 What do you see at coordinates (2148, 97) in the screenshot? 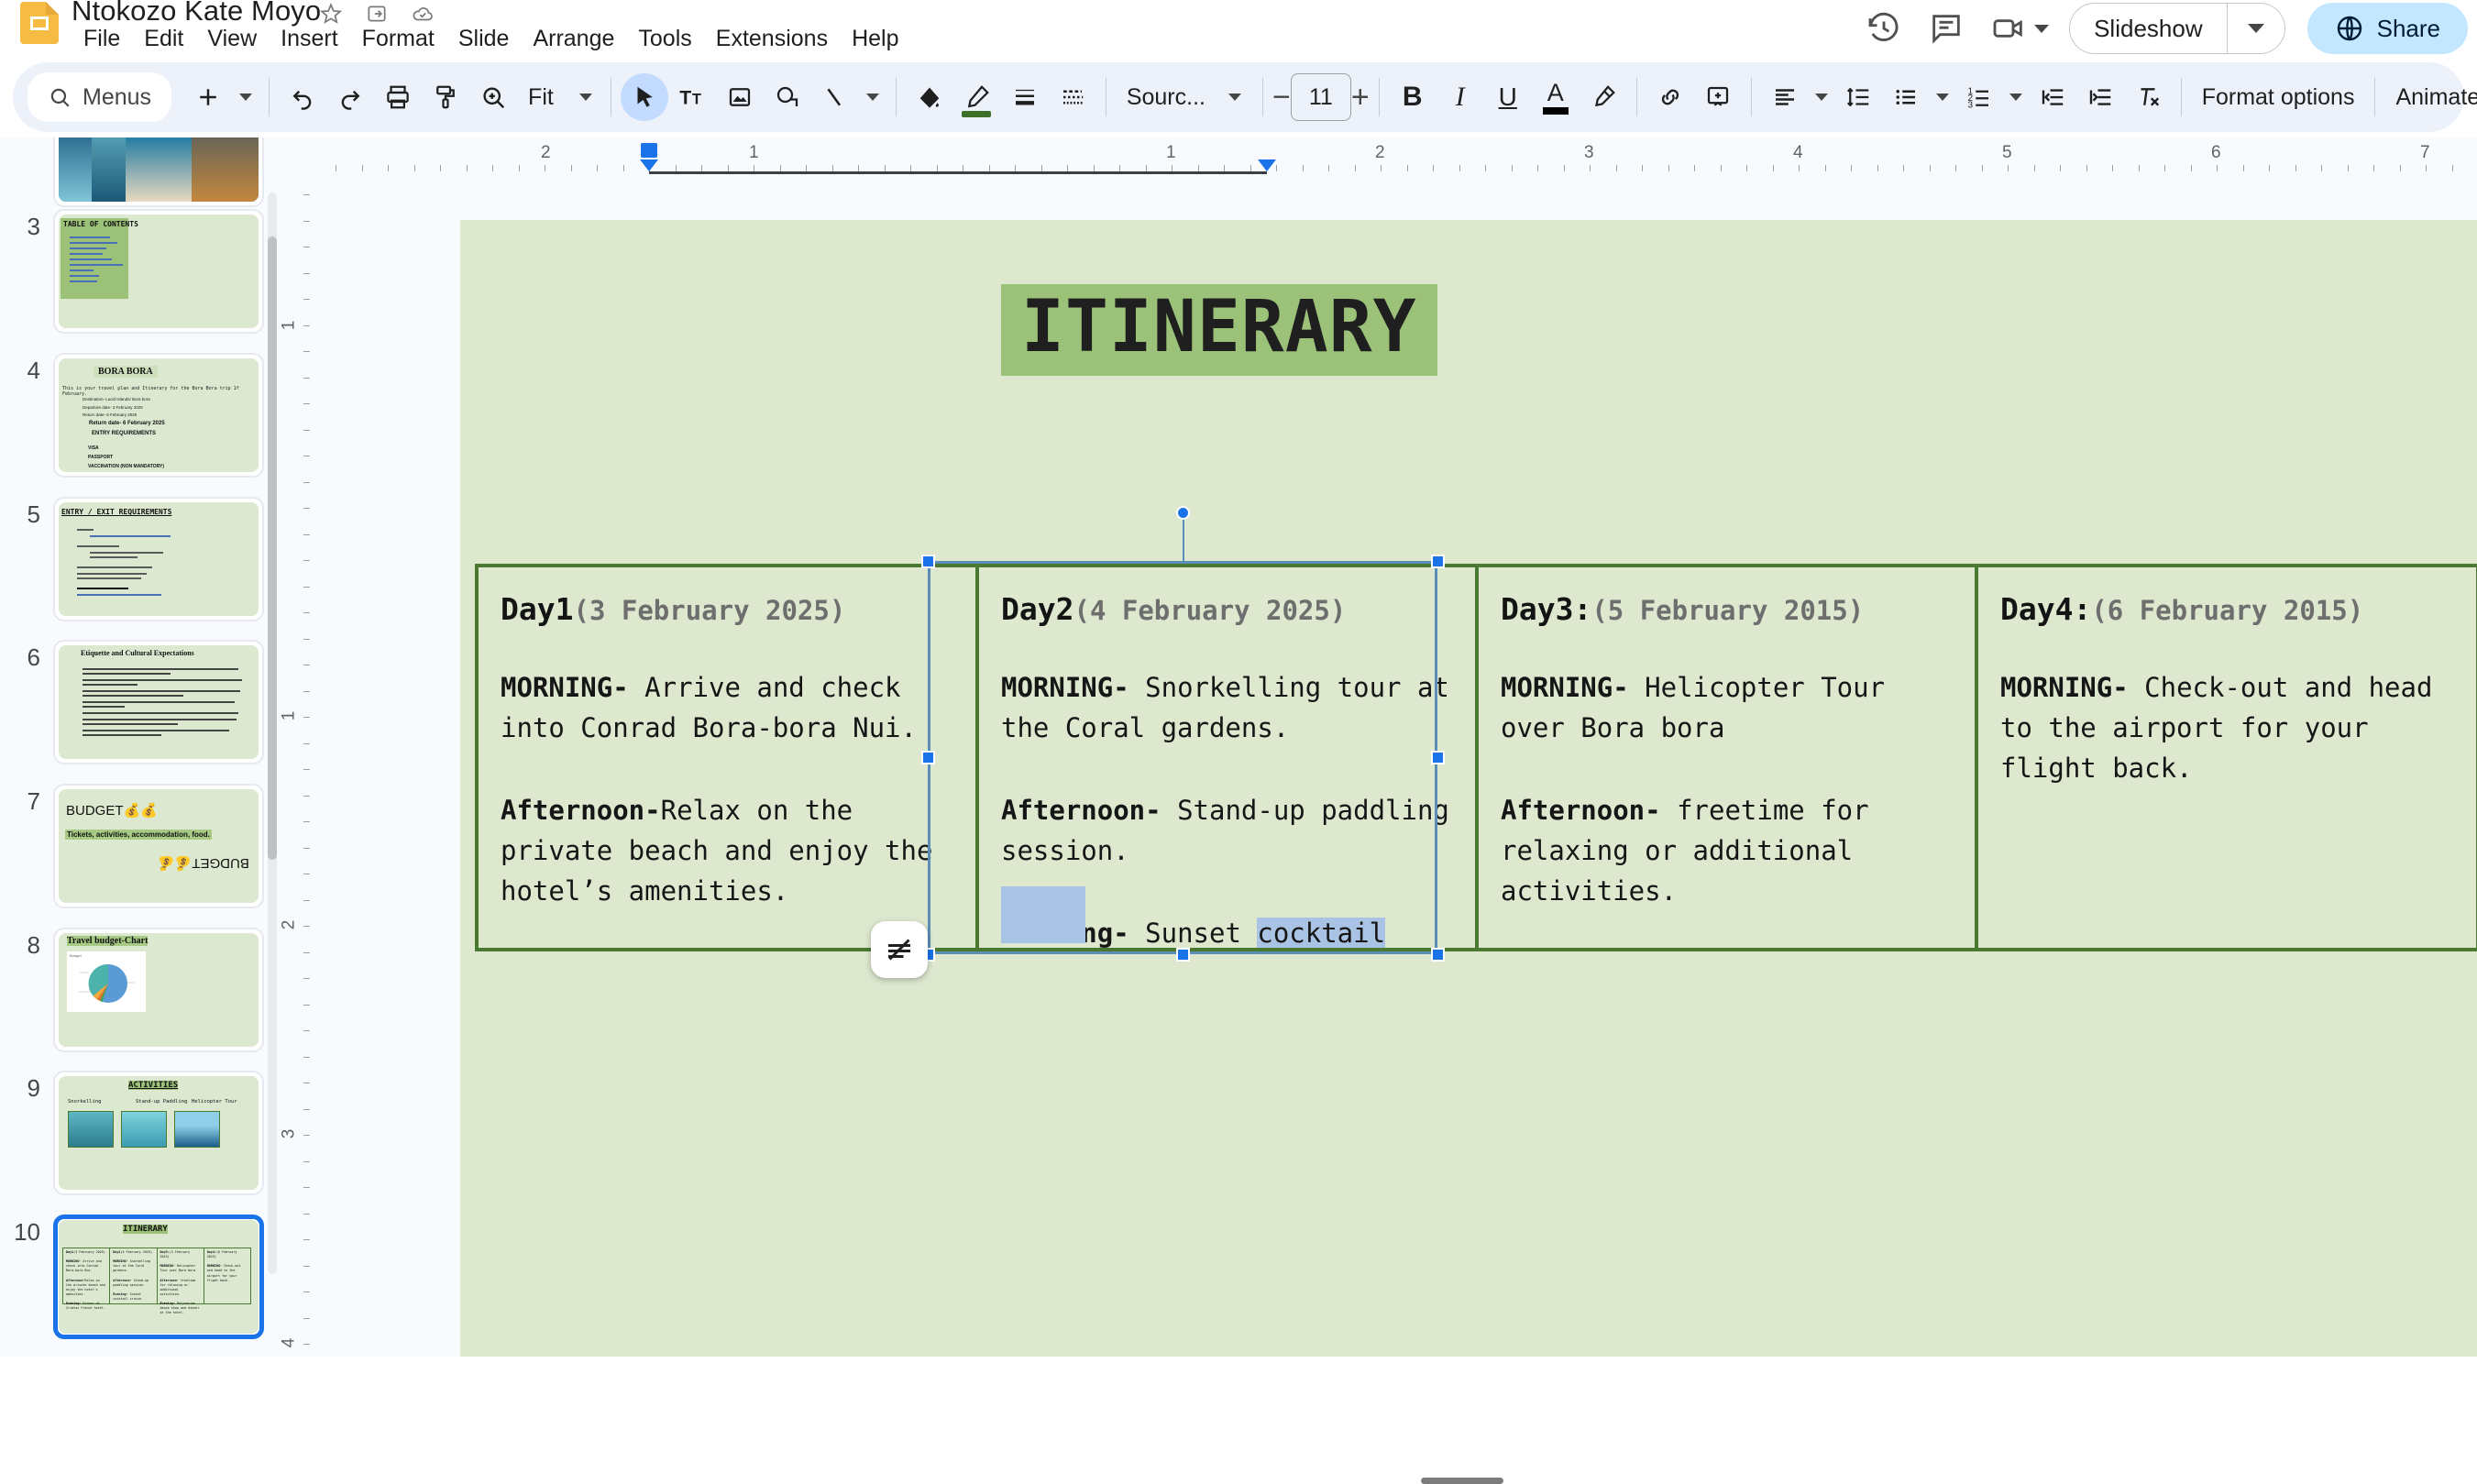
I see `clear-formatting-button` at bounding box center [2148, 97].